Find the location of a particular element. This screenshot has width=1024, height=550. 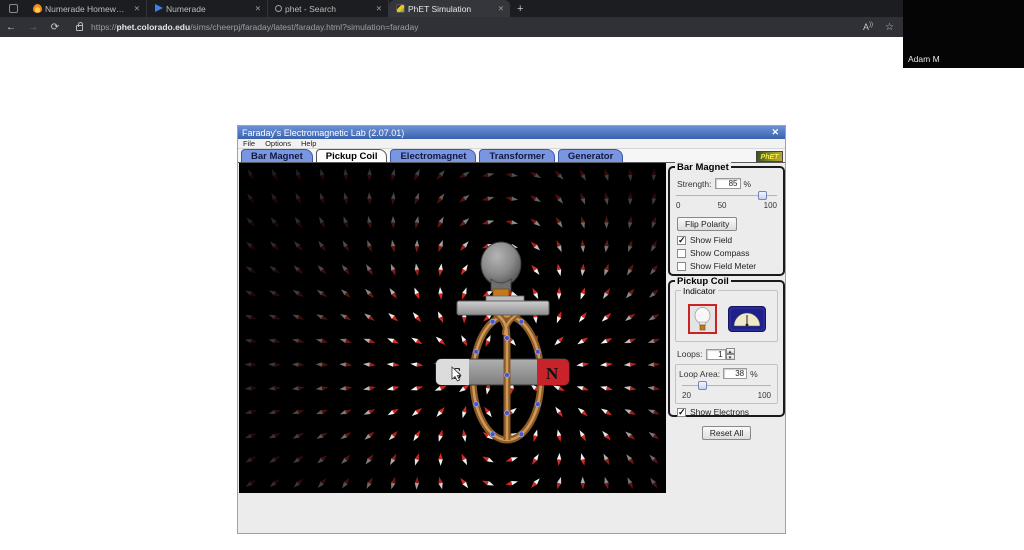

webcam-participant-name: Adam M is located at coordinates (924, 59).